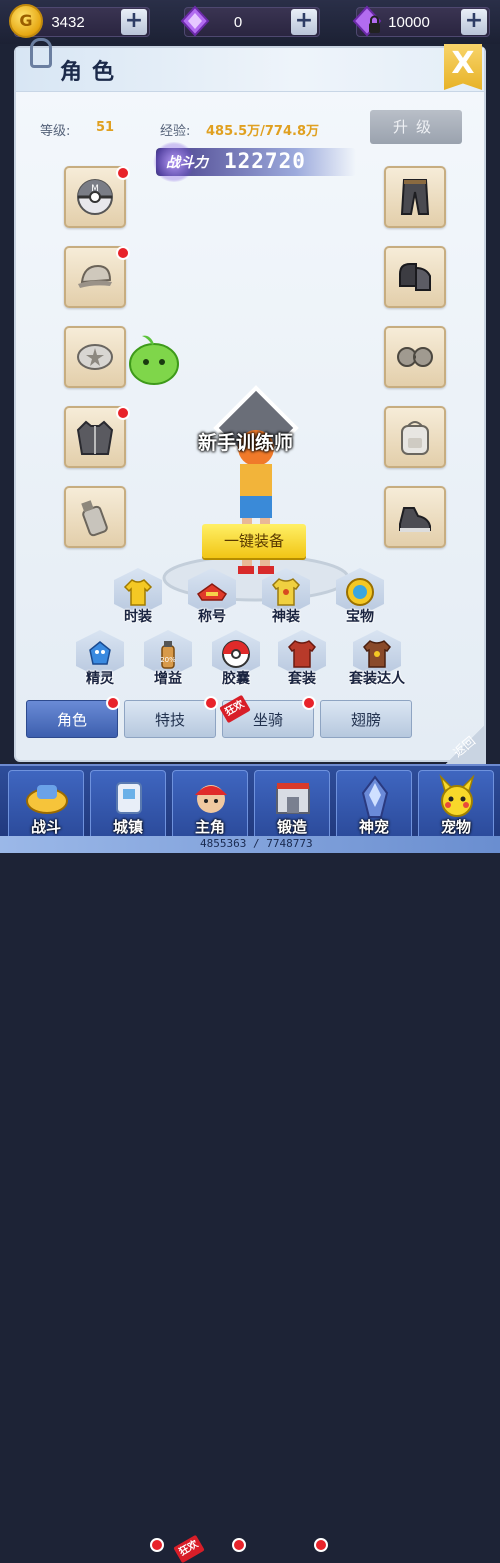 The image size is (500, 1563). Describe the element at coordinates (45, 827) in the screenshot. I see `nav-label: 战斗` at that location.